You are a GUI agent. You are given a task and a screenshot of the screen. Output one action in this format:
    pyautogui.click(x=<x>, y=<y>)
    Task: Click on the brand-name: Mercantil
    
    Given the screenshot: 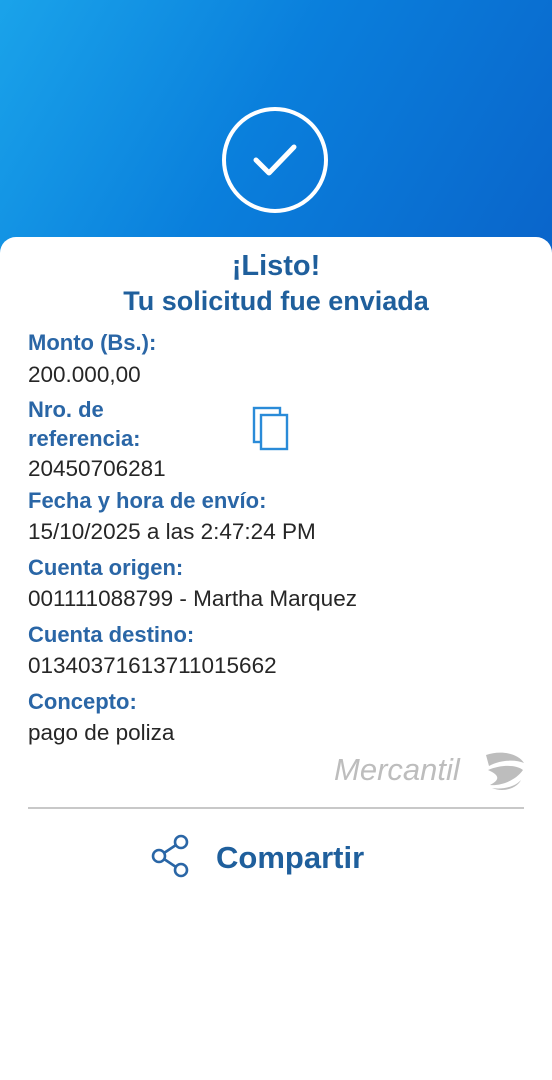 What is the action you would take?
    pyautogui.click(x=397, y=769)
    